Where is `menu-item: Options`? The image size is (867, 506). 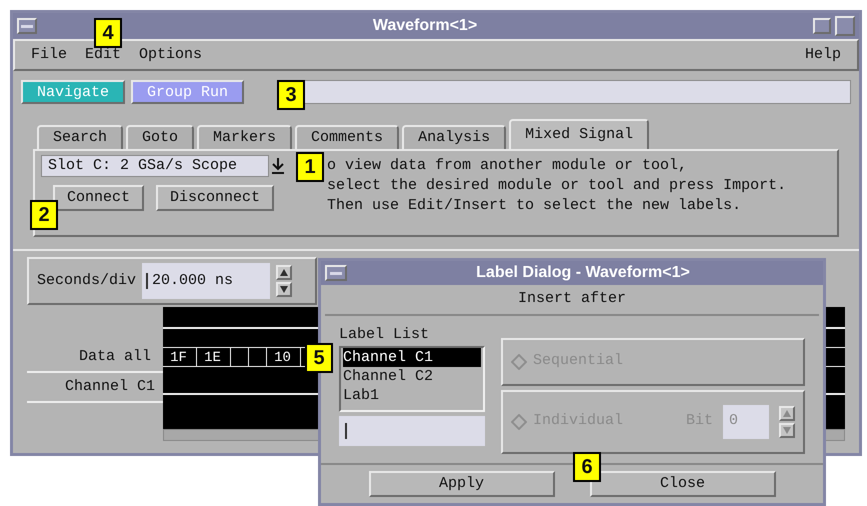
menu-item: Options is located at coordinates (170, 55).